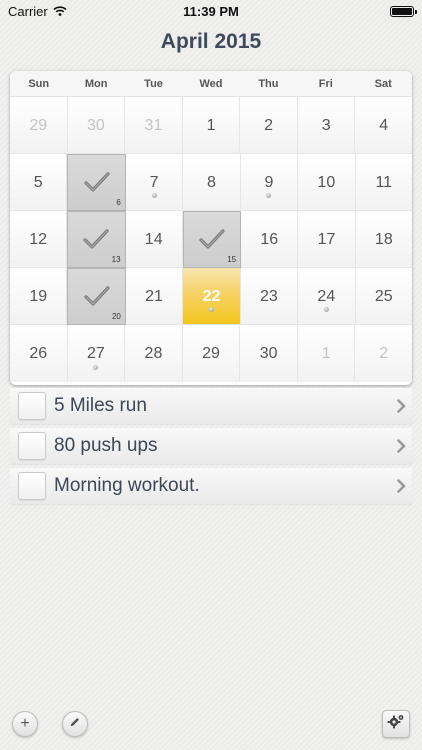 Image resolution: width=422 pixels, height=750 pixels. I want to click on calendar-day: 24, so click(327, 296).